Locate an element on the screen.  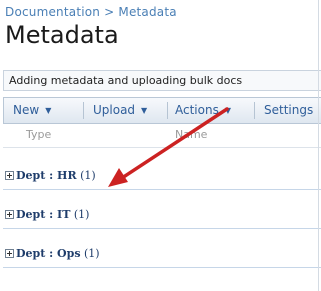
list-description: Adding metadata and uploading bulk docs is located at coordinates (162, 80).